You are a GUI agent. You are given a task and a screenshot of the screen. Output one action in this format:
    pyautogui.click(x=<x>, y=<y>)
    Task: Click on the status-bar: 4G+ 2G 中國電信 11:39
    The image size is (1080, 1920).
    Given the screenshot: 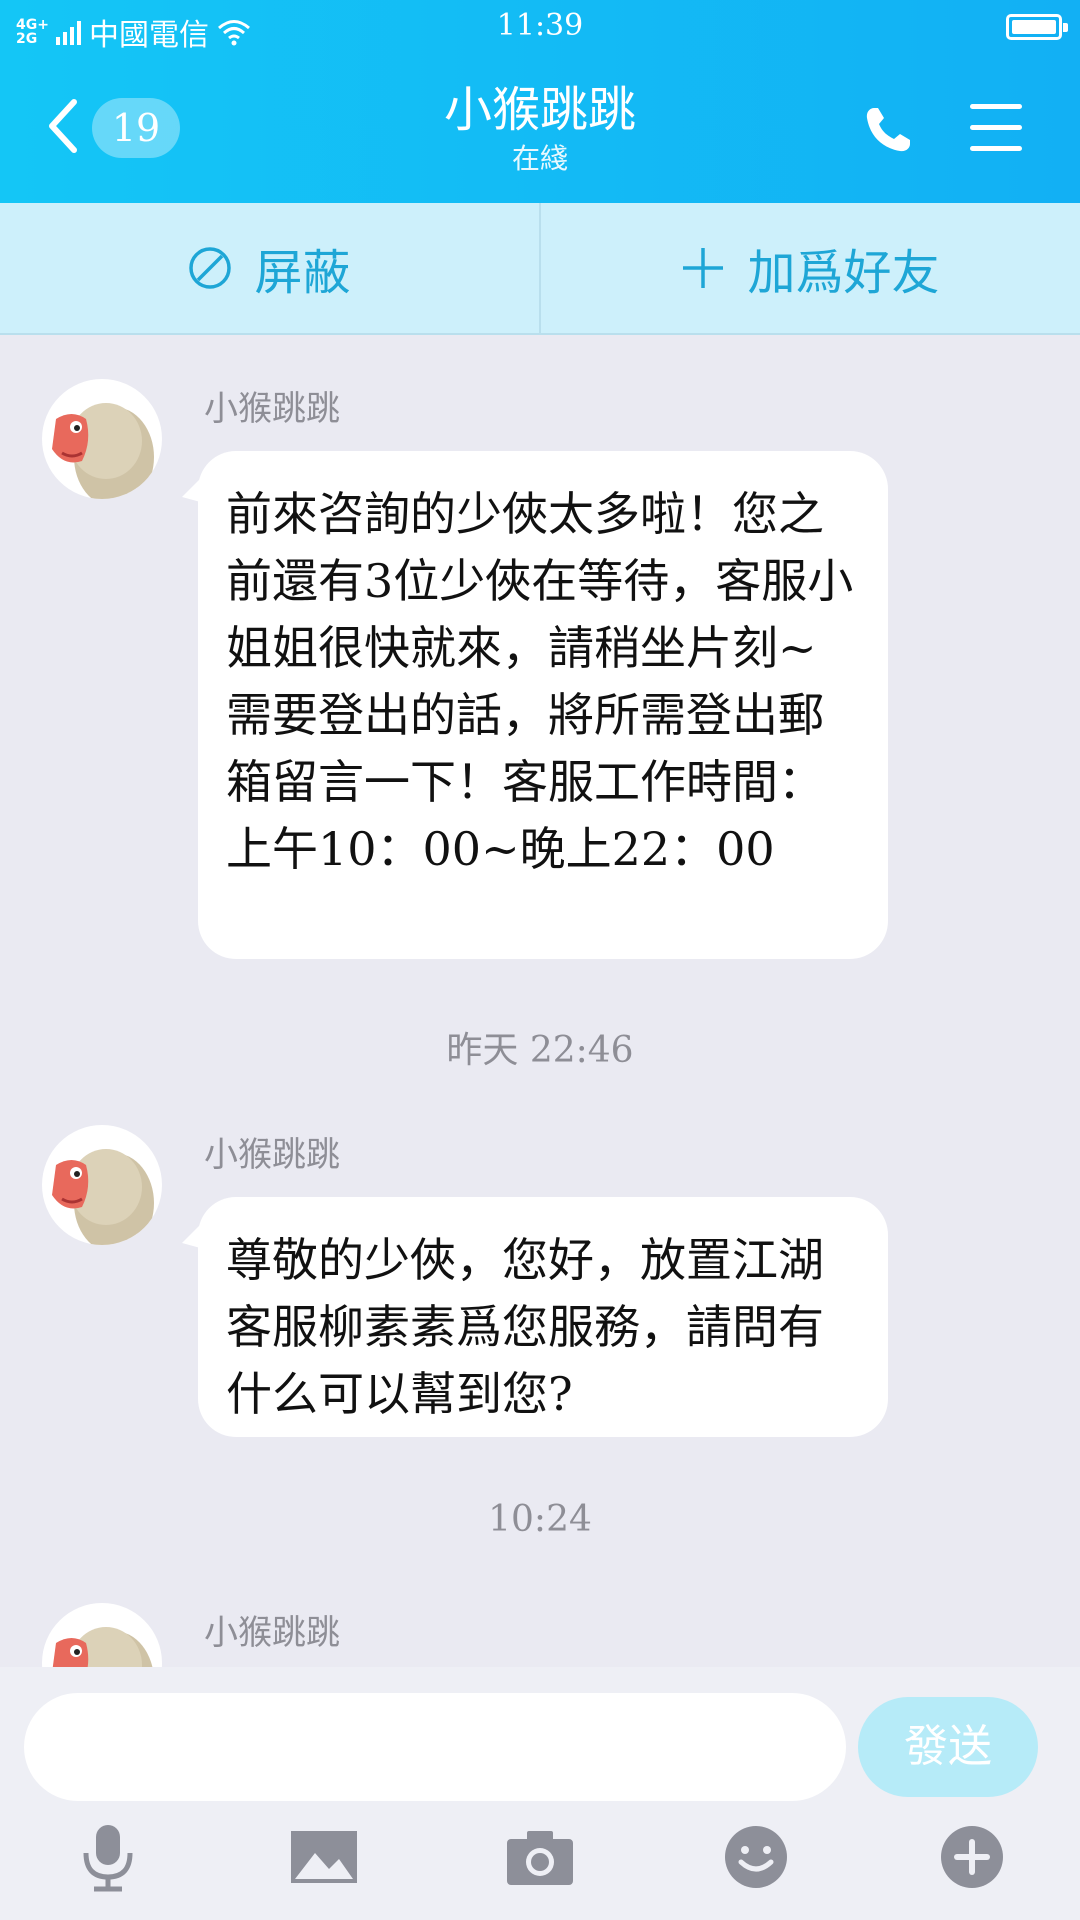 What is the action you would take?
    pyautogui.click(x=540, y=28)
    